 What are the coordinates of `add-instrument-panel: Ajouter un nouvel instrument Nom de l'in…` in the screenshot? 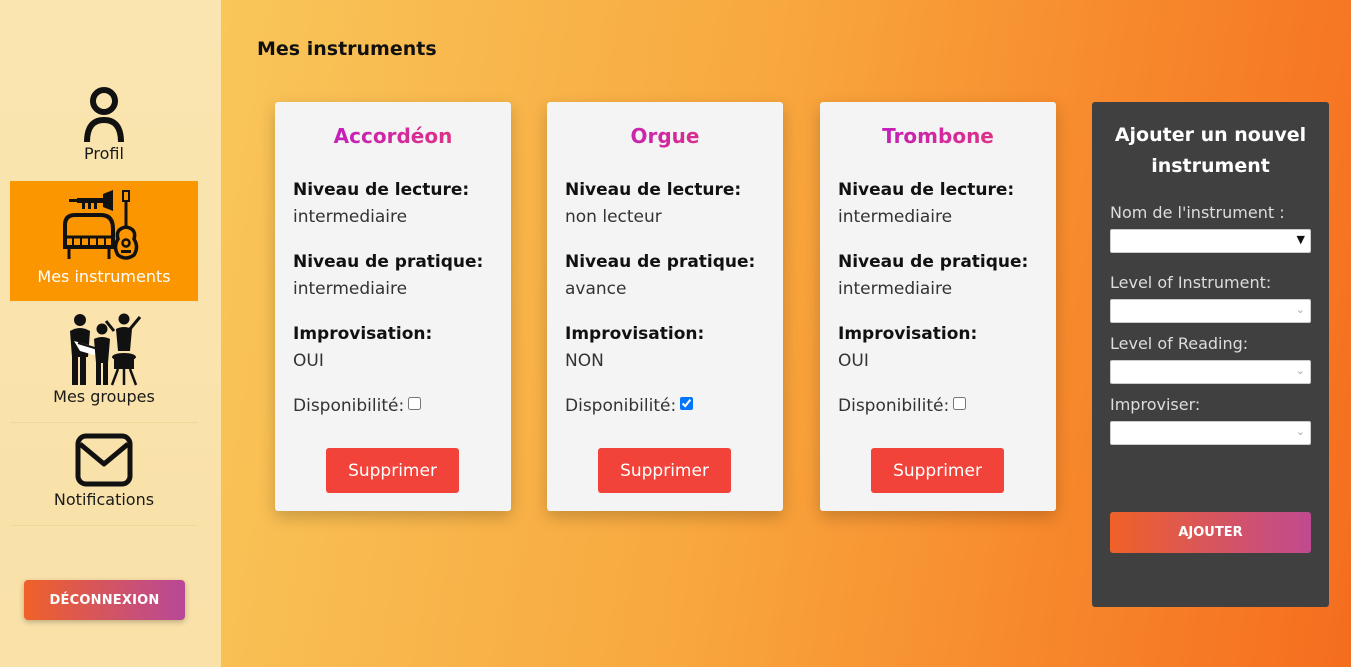 It's located at (1210, 354).